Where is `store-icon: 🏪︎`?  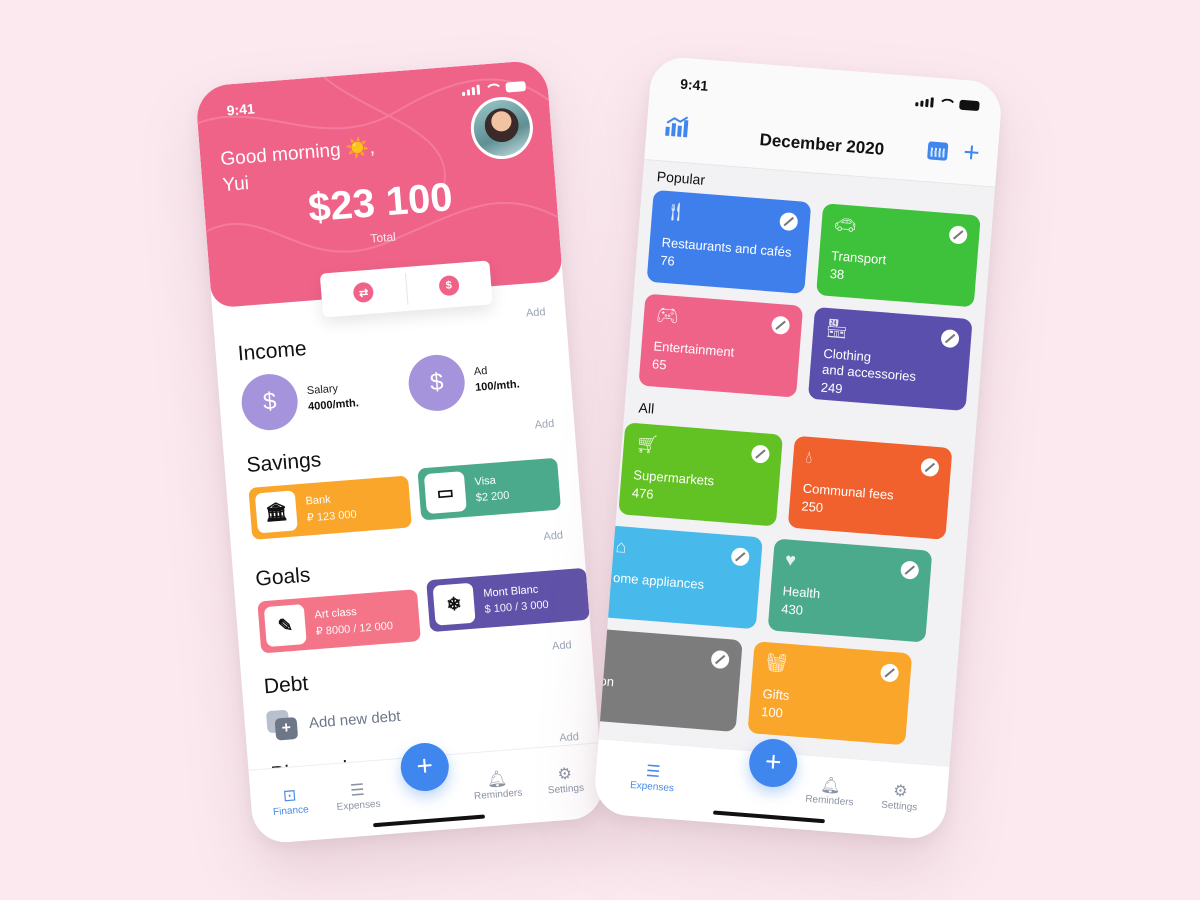
store-icon: 🏪︎ is located at coordinates (837, 328).